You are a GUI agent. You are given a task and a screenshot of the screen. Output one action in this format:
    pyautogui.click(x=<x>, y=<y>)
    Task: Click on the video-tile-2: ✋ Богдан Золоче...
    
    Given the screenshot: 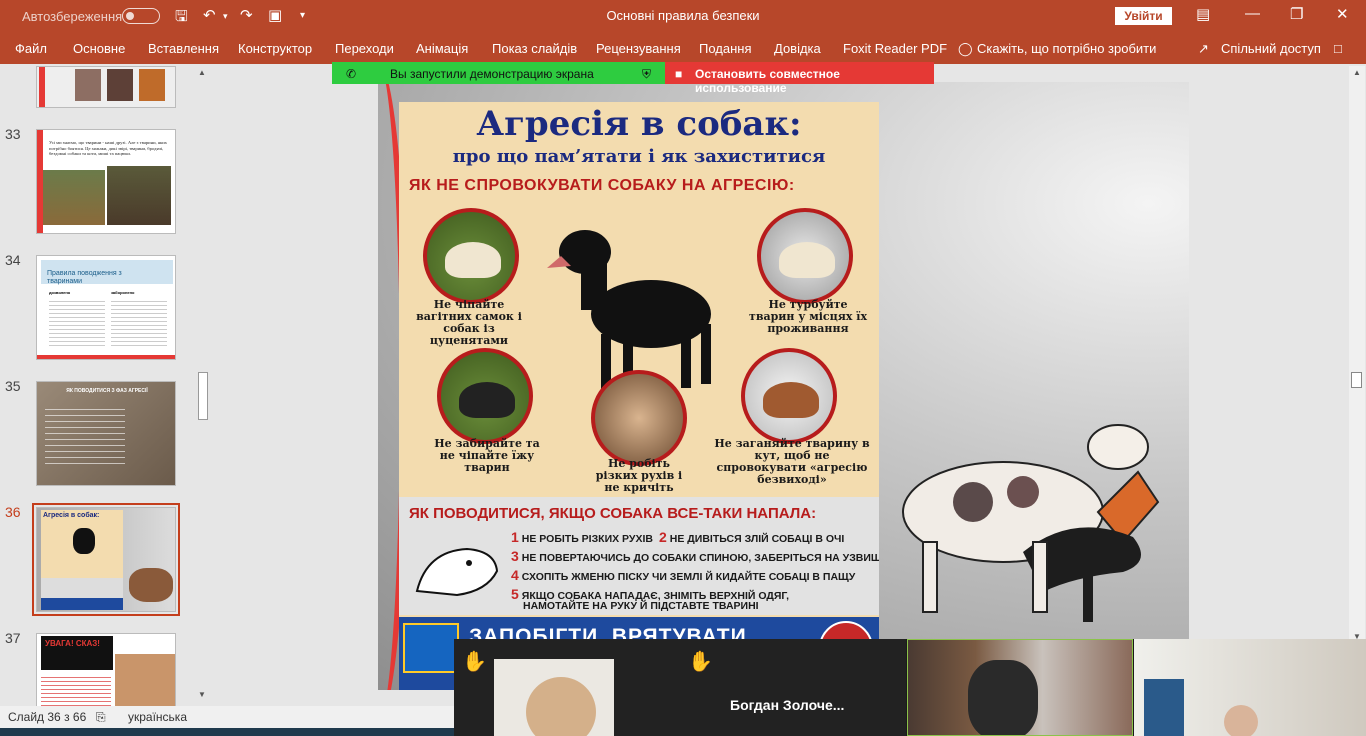 What is the action you would take?
    pyautogui.click(x=793, y=687)
    